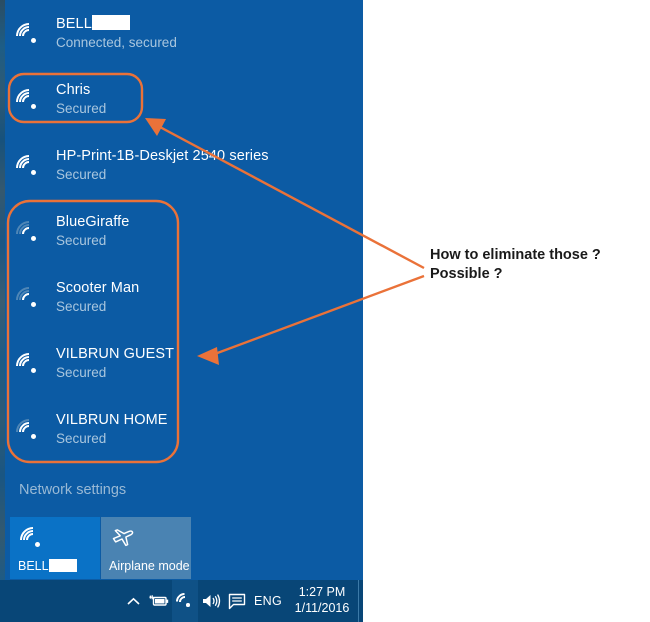 The image size is (650, 622). Describe the element at coordinates (33, 540) in the screenshot. I see `wifi-icon` at that location.